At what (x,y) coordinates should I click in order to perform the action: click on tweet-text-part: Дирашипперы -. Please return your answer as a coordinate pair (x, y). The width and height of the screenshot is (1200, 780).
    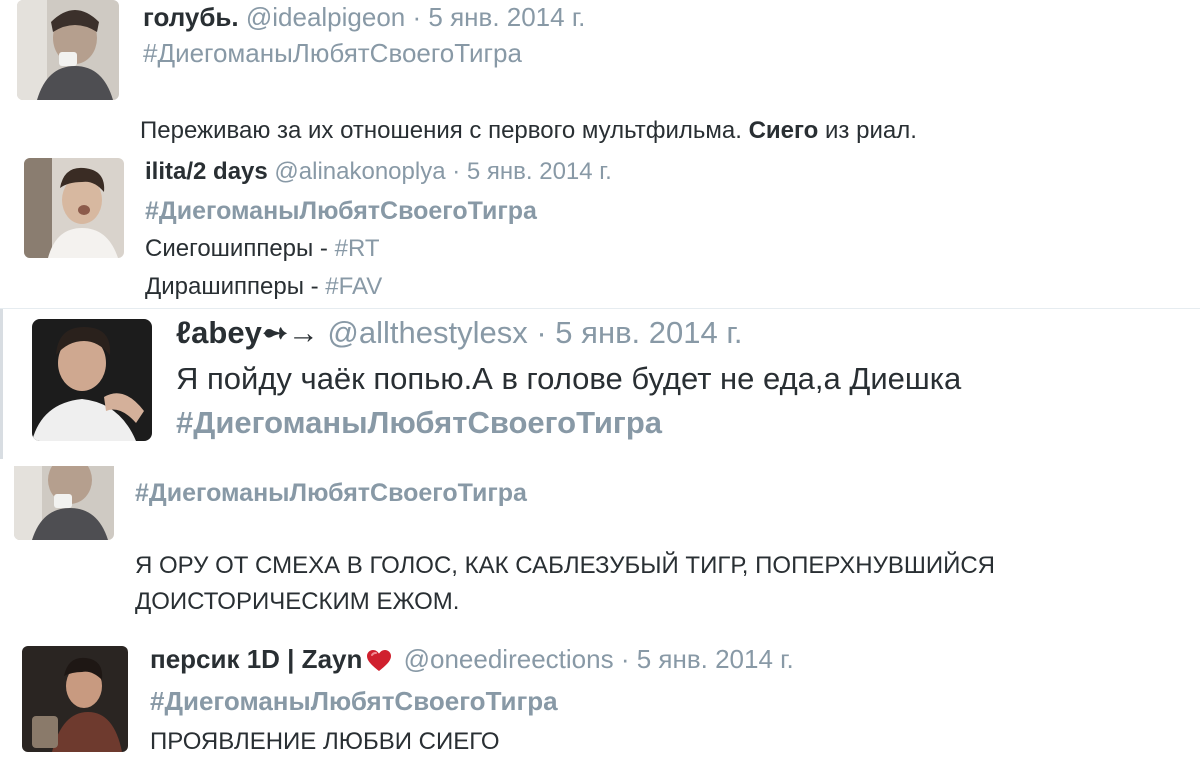
    Looking at the image, I should click on (235, 286).